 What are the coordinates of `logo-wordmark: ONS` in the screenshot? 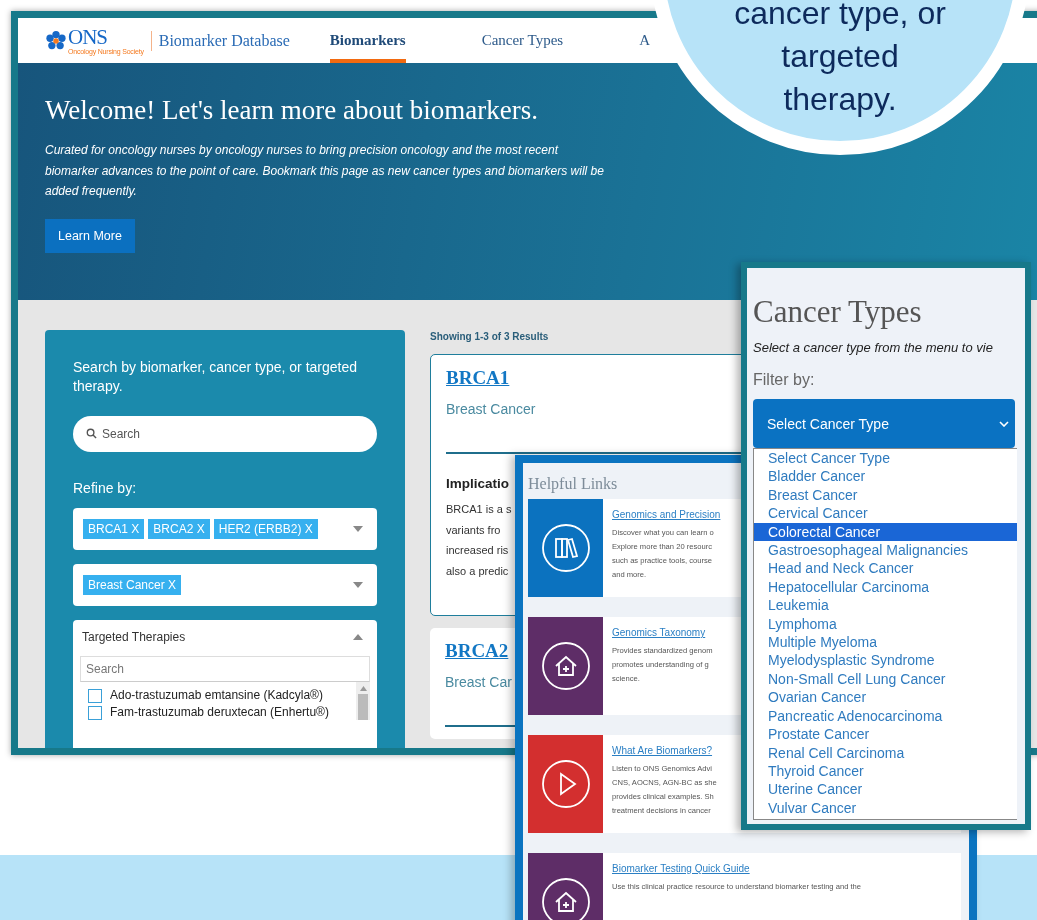 It's located at (87, 37).